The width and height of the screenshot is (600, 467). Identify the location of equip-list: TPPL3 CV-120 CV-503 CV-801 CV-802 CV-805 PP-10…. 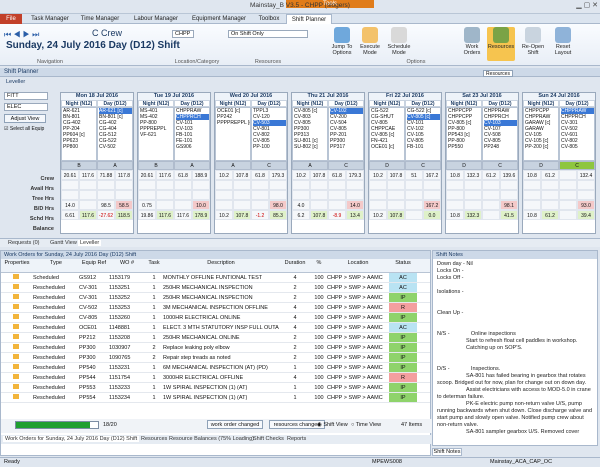
(269, 134).